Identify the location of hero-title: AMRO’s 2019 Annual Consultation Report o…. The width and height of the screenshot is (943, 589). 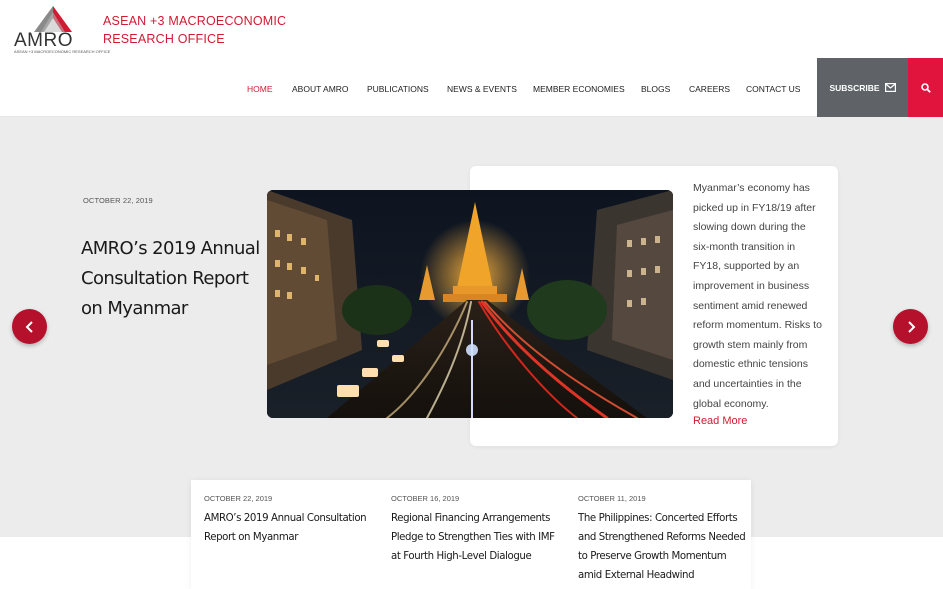
(173, 279).